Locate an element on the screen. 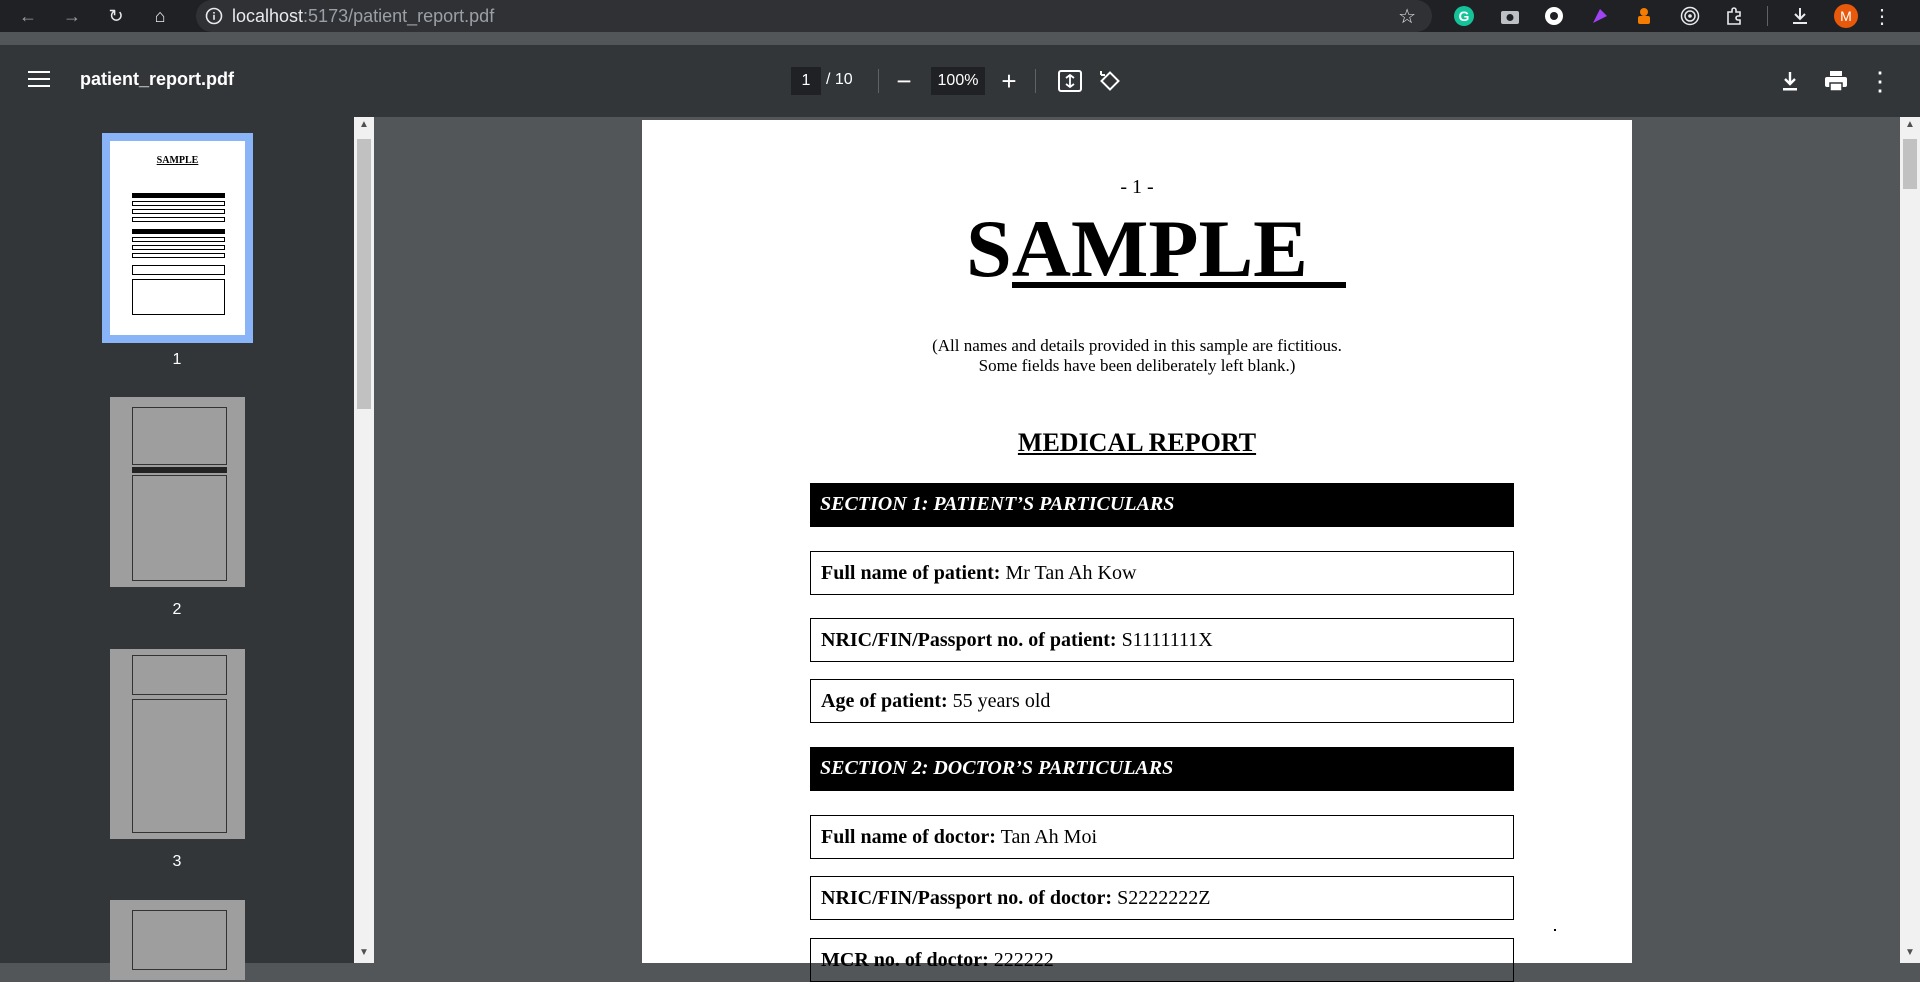  field-value: Tan Ah Moi is located at coordinates (1049, 837).